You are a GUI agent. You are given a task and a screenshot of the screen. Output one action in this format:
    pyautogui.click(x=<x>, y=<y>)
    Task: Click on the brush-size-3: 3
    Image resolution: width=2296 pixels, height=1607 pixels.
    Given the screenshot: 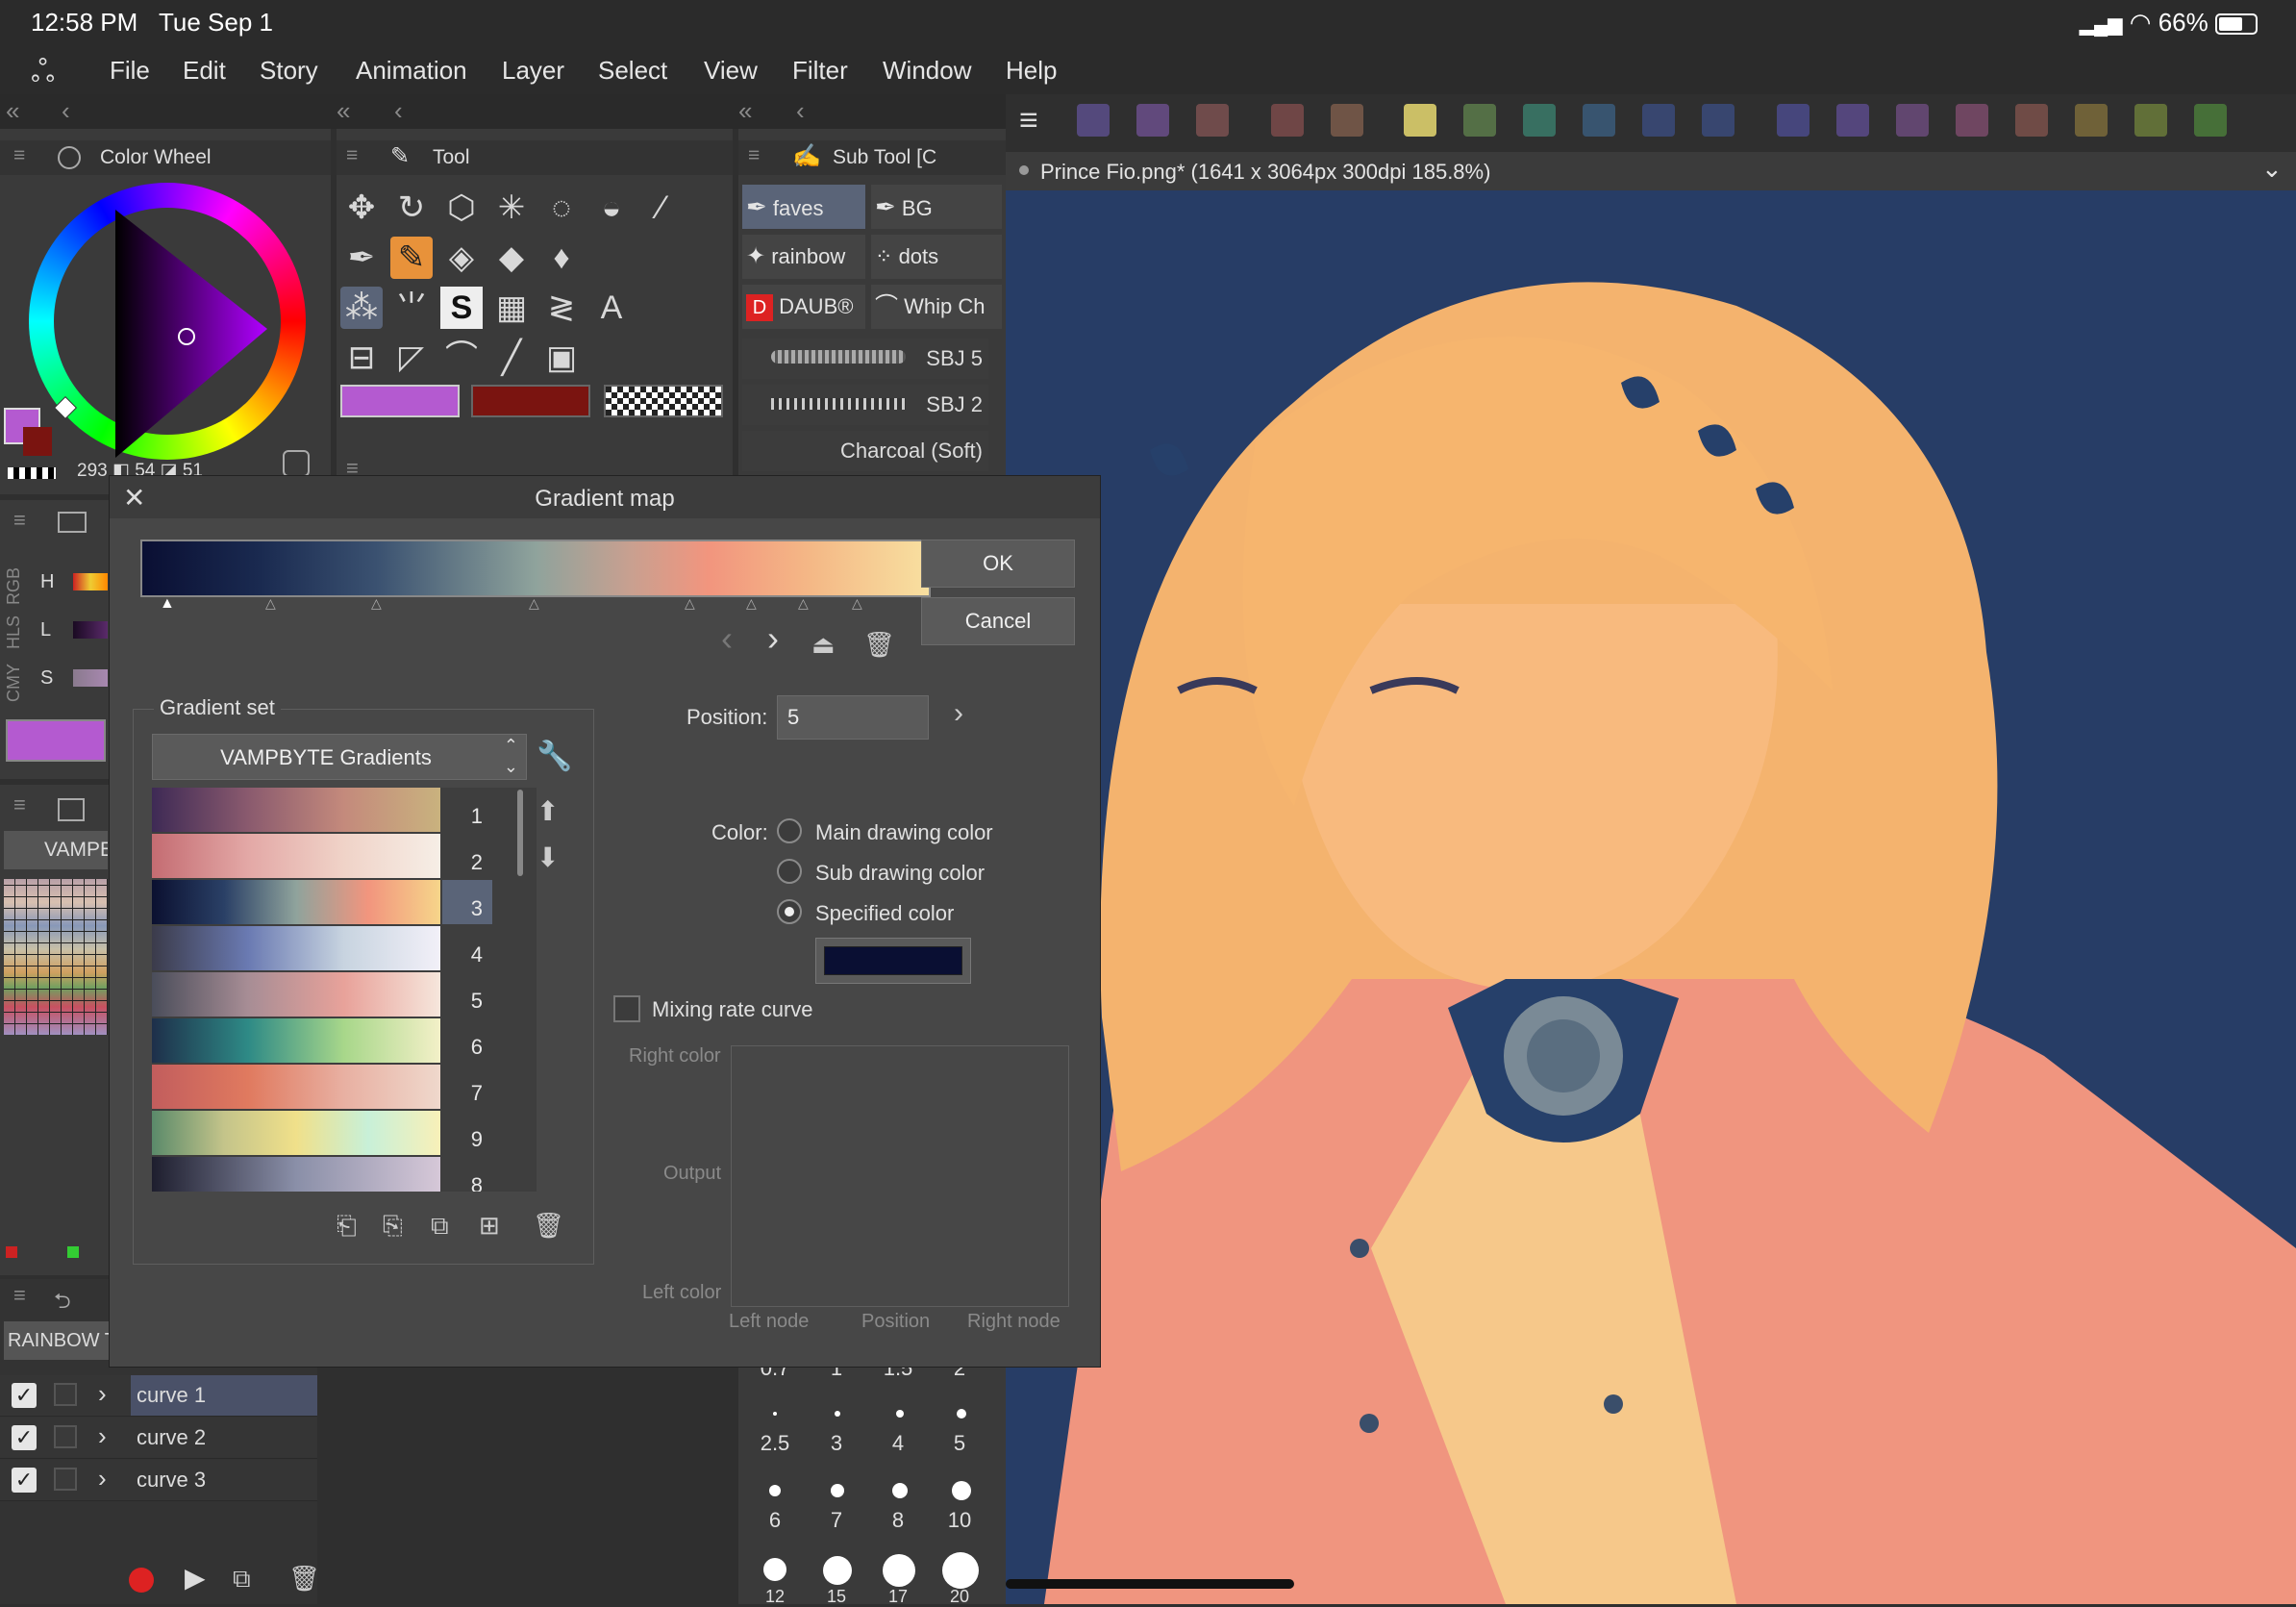 What is the action you would take?
    pyautogui.click(x=836, y=1443)
    